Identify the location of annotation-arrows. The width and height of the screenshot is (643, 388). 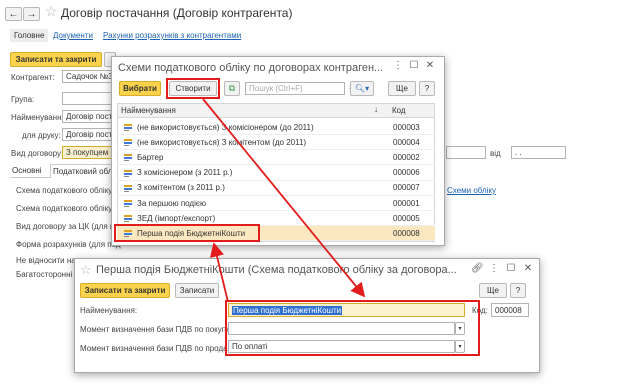
(284, 200).